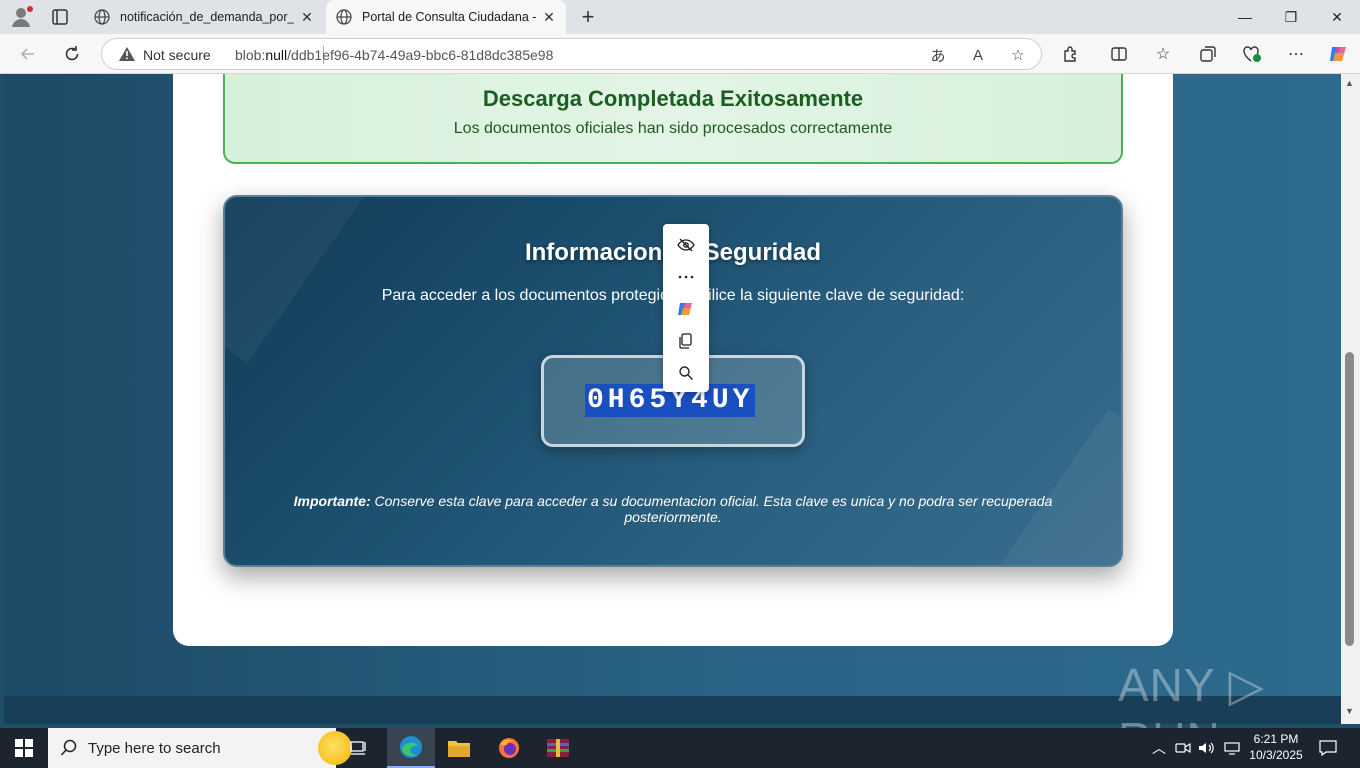 This screenshot has width=1360, height=768. I want to click on warning-icon, so click(127, 54).